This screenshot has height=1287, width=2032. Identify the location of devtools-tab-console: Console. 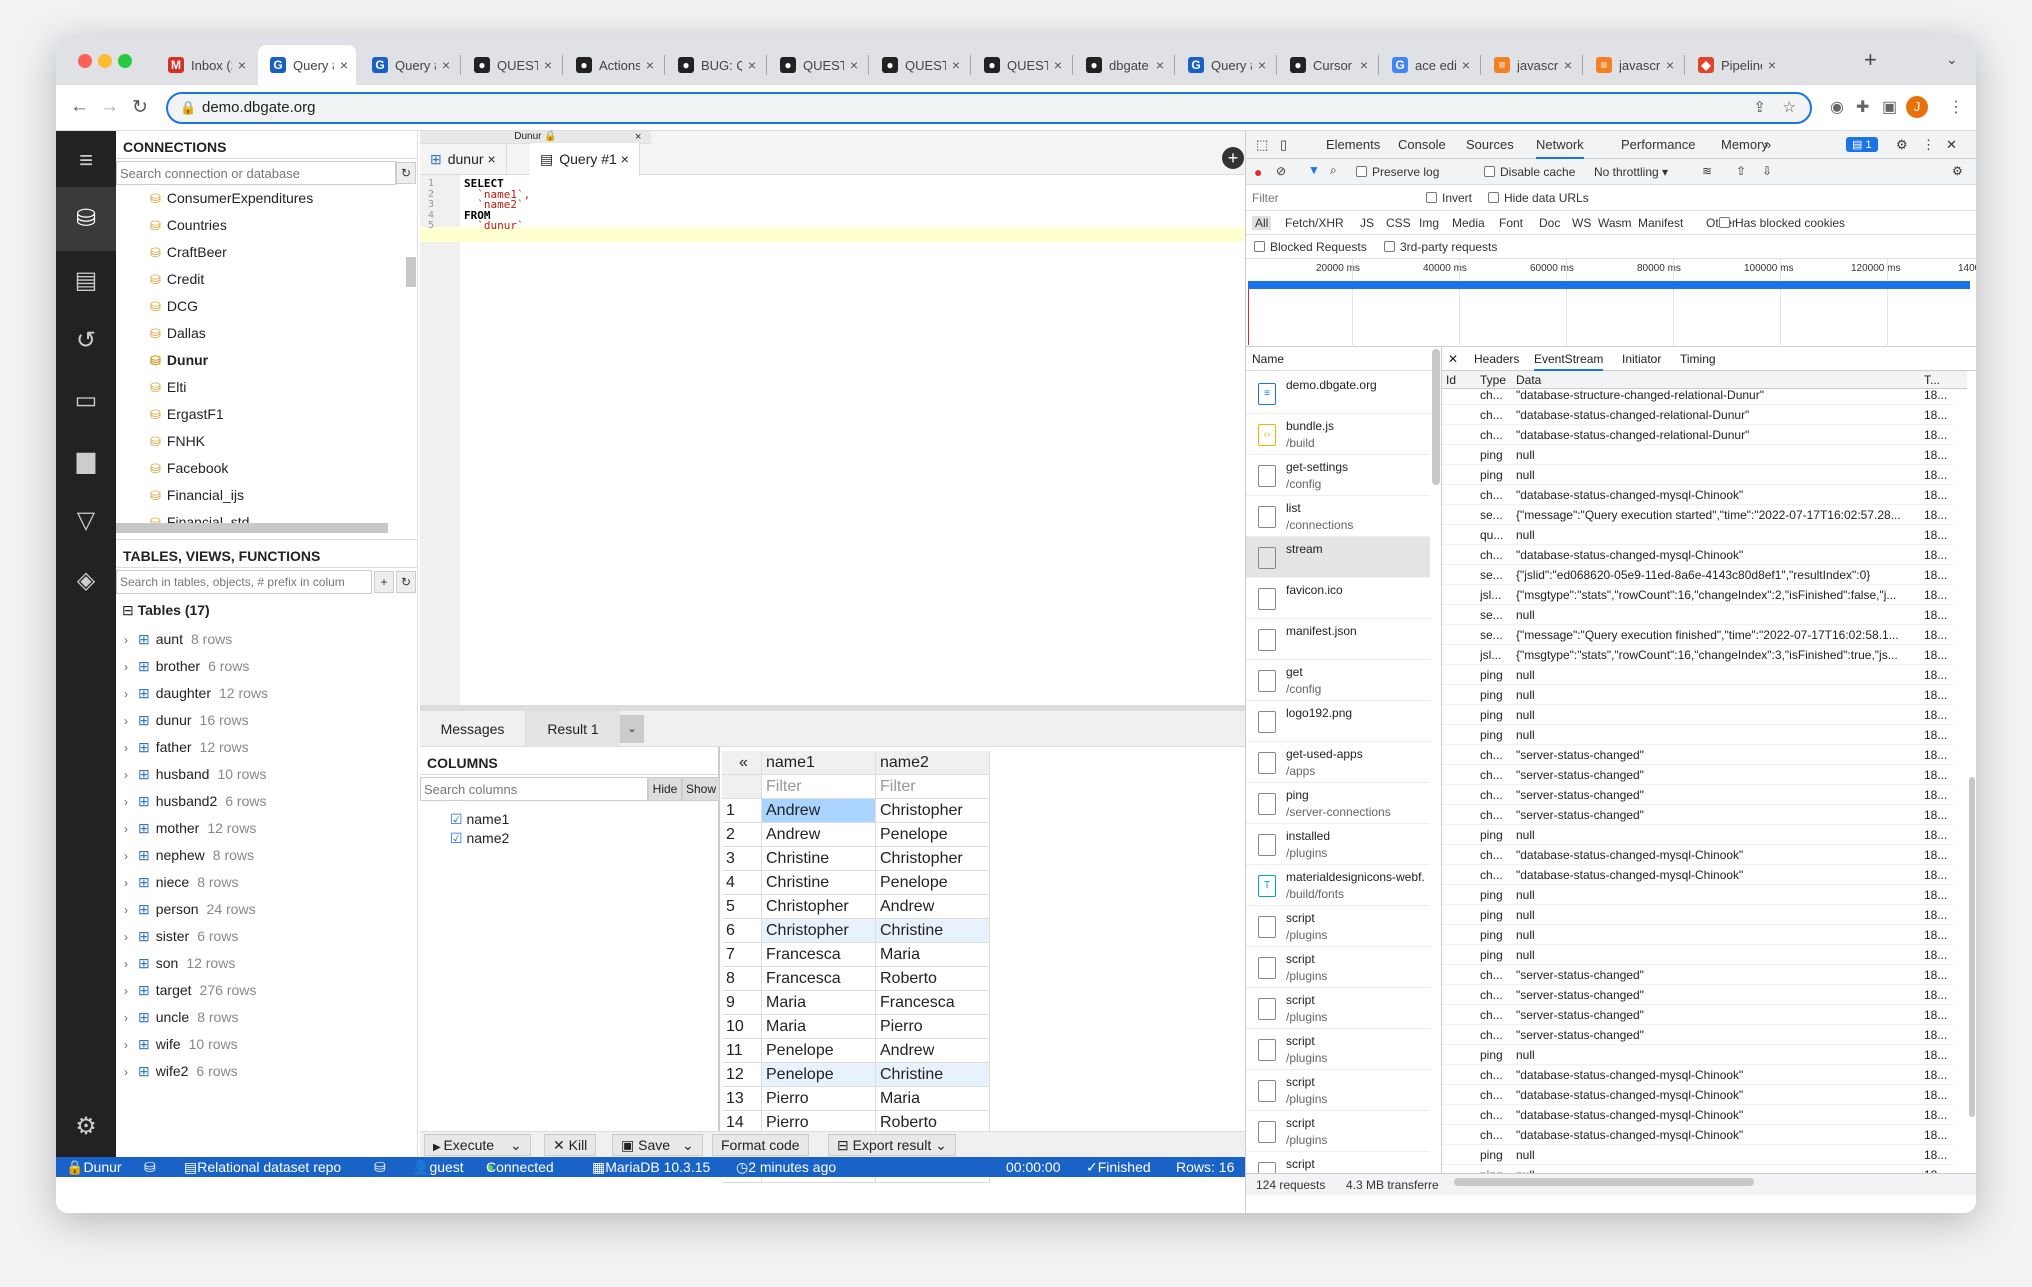
(1422, 144).